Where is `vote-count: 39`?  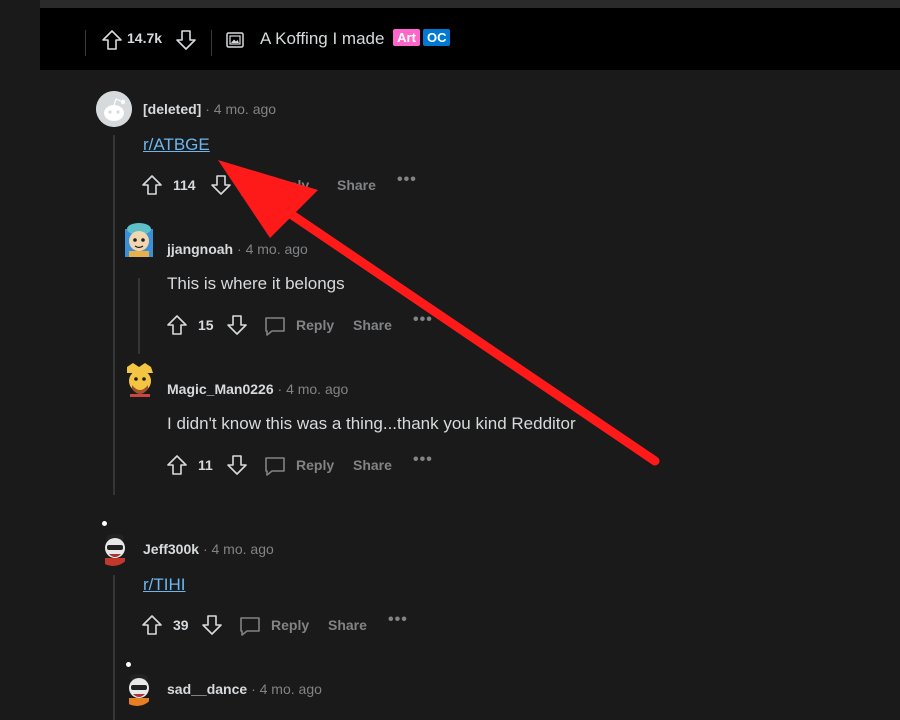
vote-count: 39 is located at coordinates (181, 625).